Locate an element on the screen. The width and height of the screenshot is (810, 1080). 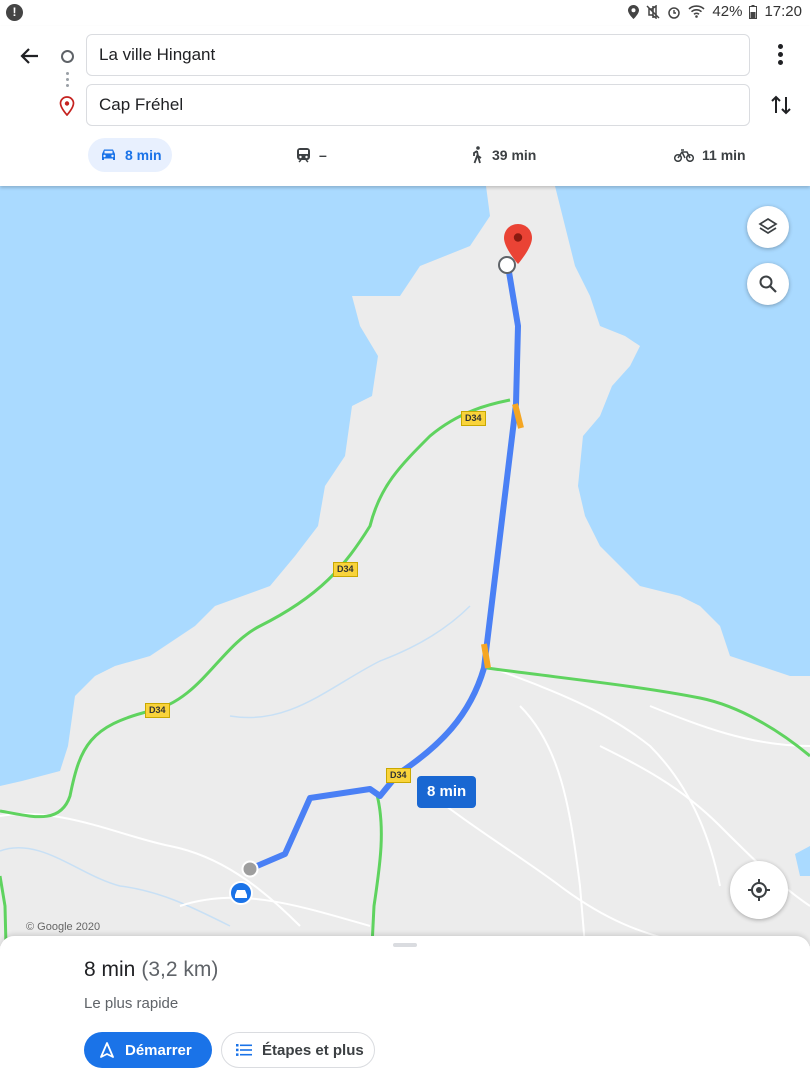
route-end-point is located at coordinates (507, 265).